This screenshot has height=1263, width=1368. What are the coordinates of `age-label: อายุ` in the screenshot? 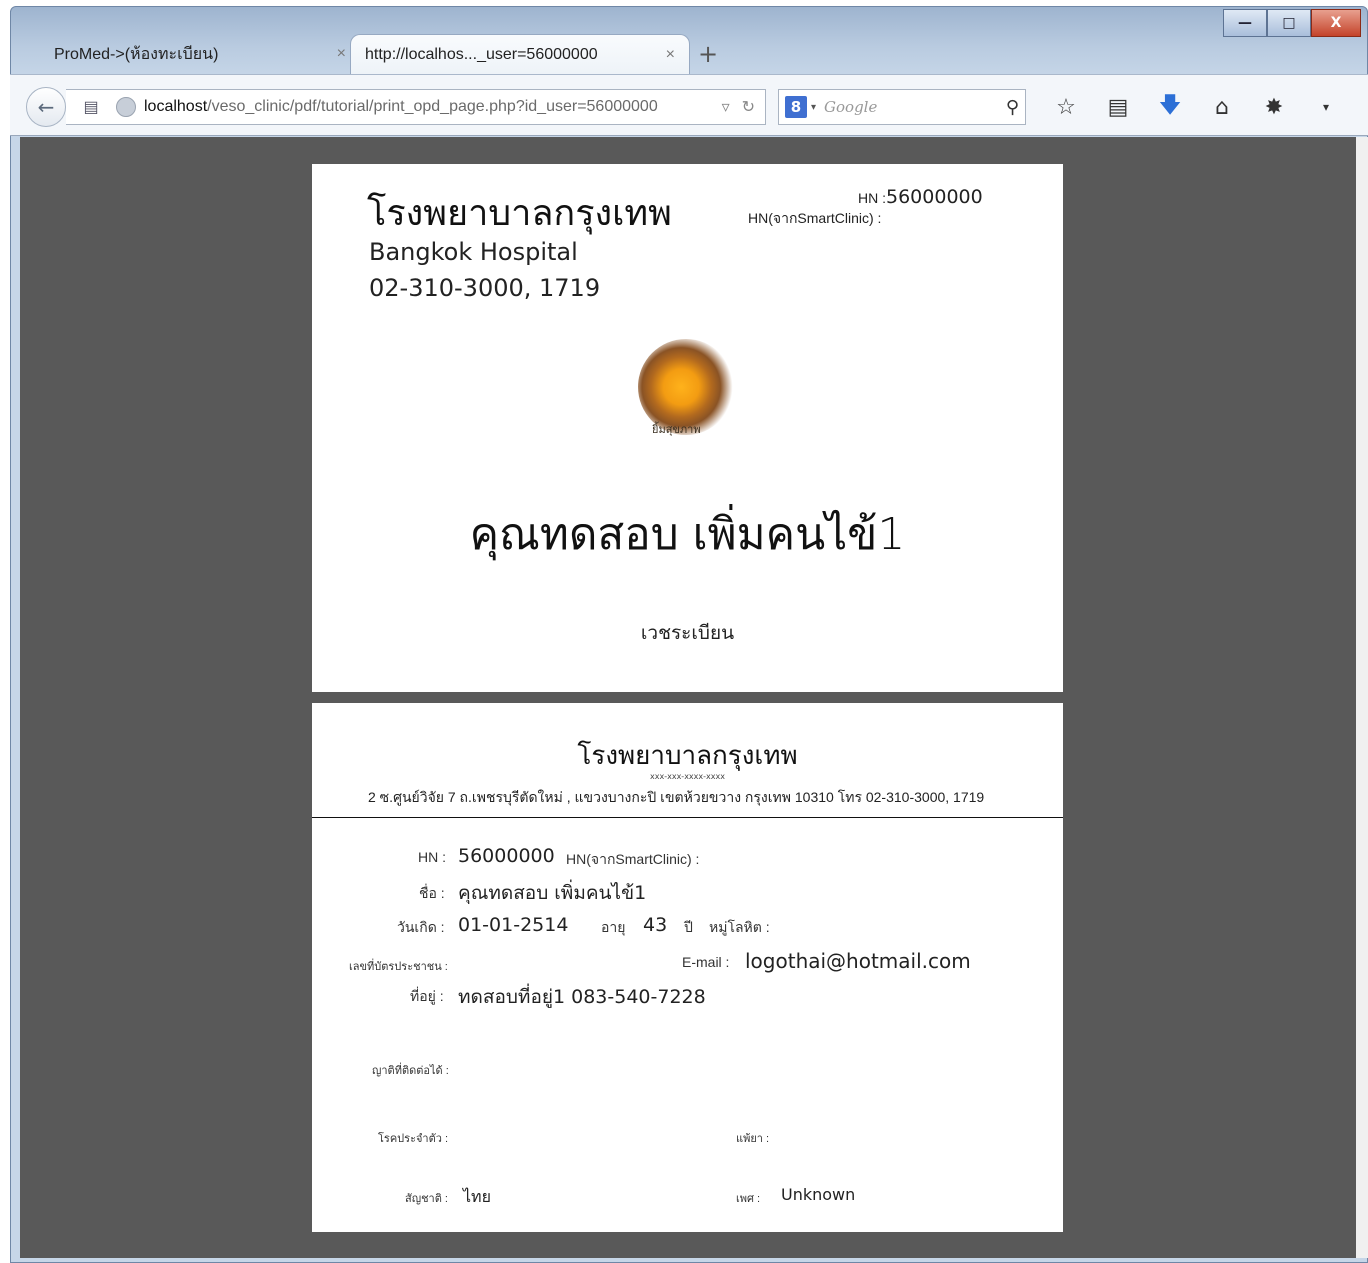 It's located at (613, 927).